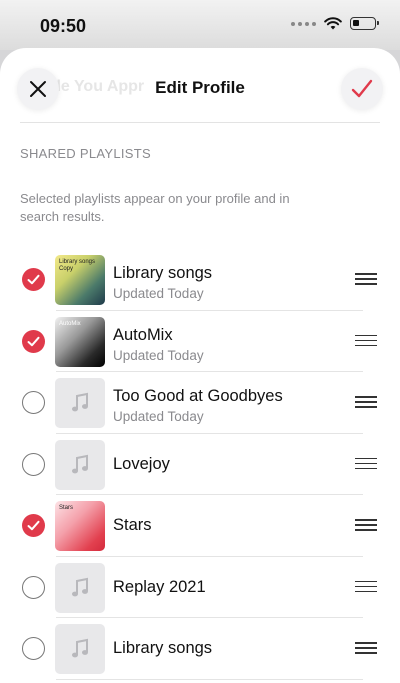 Image resolution: width=400 pixels, height=683 pixels. I want to click on sheet-header: ile You Appr Edit Profile, so click(200, 86).